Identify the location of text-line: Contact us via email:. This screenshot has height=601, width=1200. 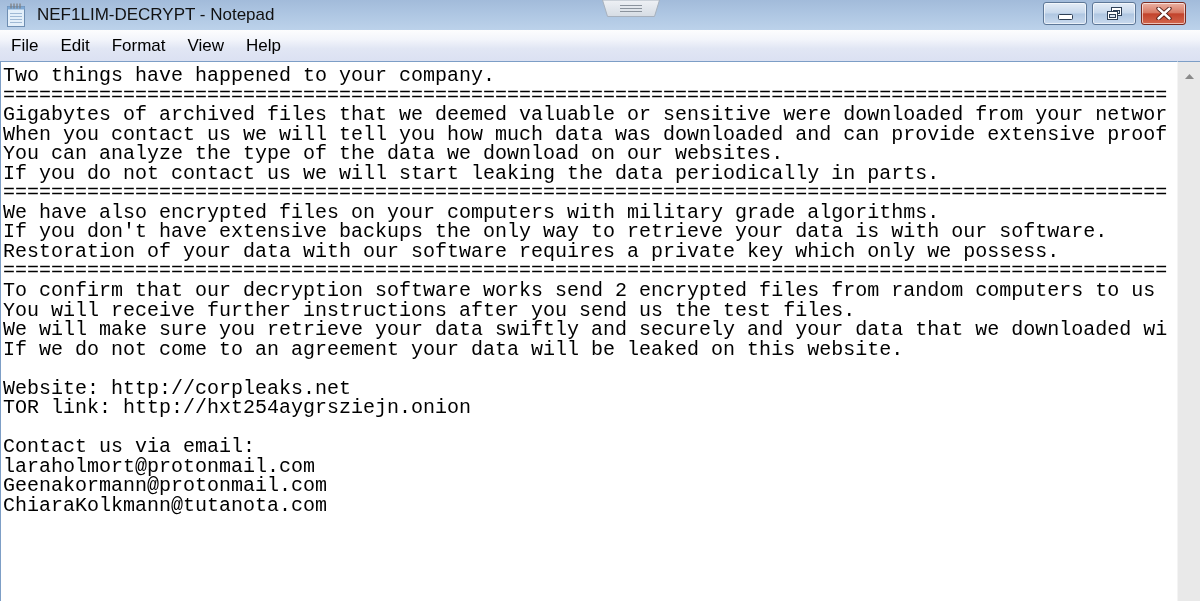
(129, 445).